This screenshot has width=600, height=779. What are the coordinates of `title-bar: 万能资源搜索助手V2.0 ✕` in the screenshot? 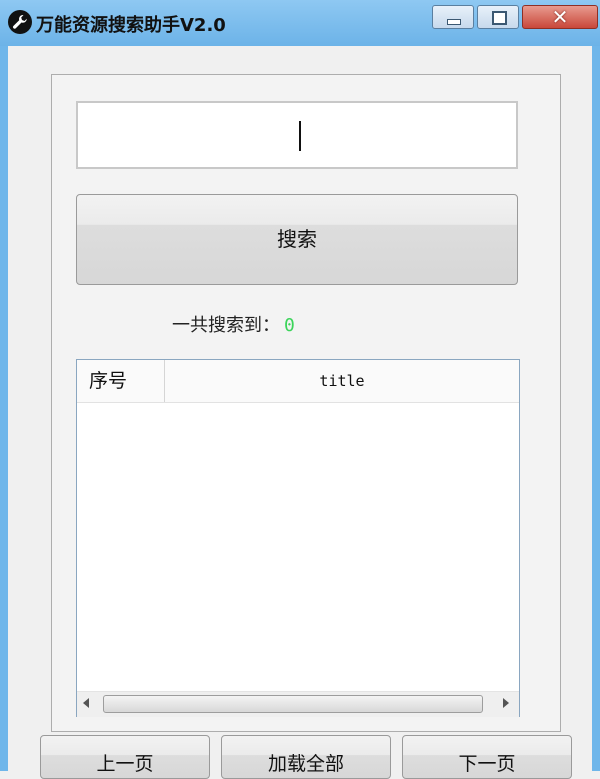 It's located at (300, 23).